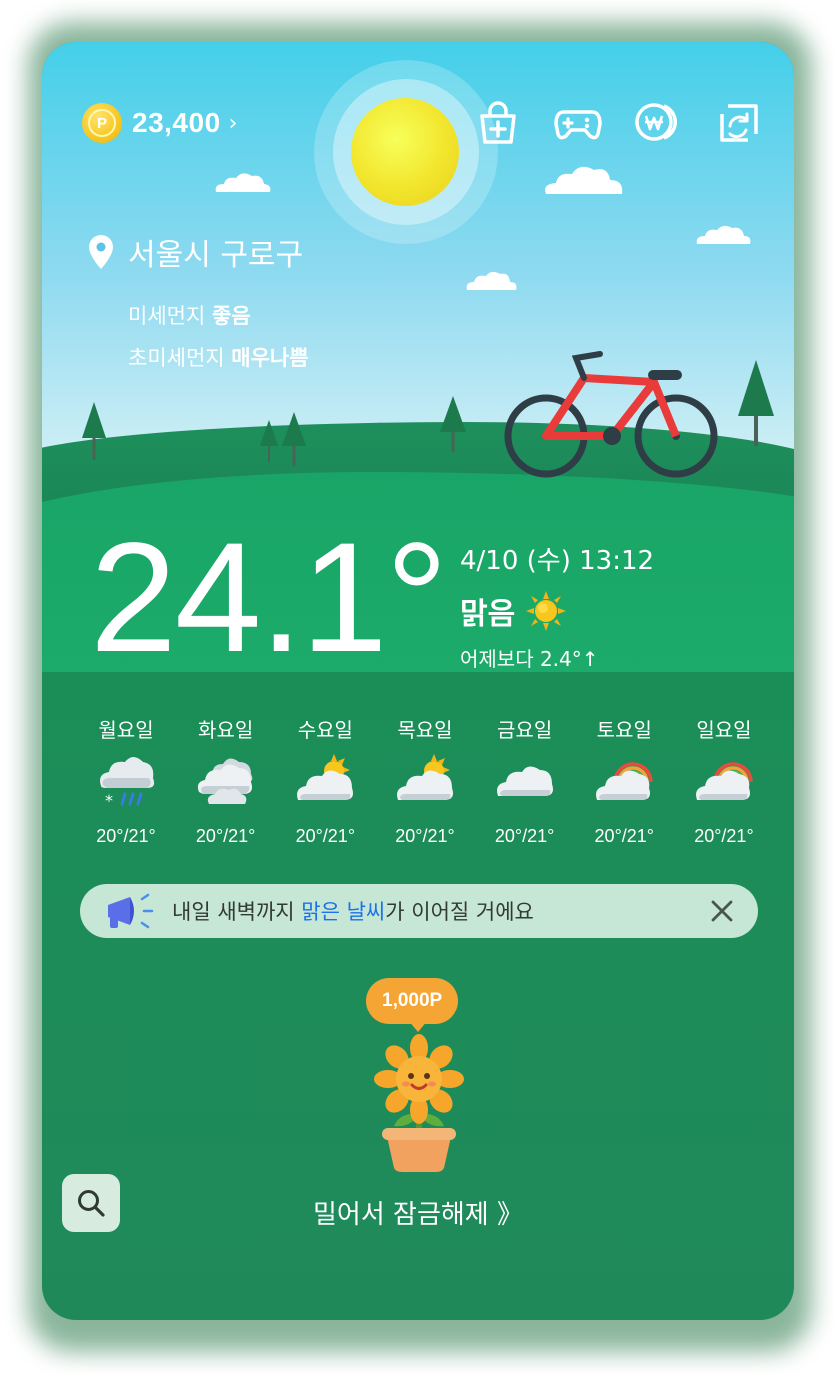 The width and height of the screenshot is (834, 1374). I want to click on points-value: 23,400, so click(176, 122).